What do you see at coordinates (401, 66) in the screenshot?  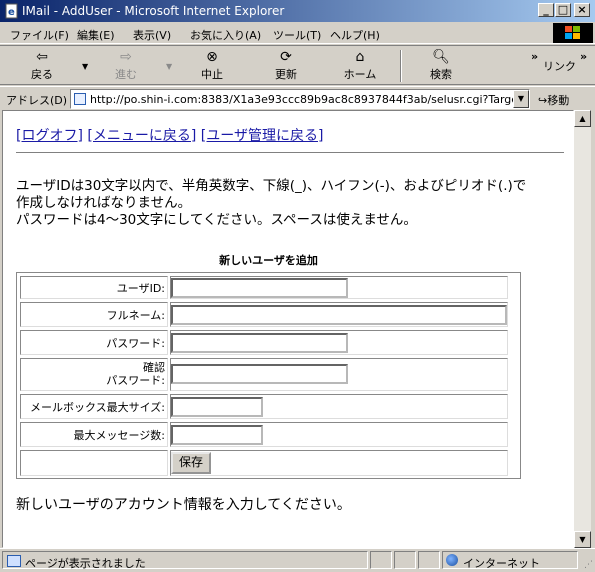 I see `toolbar-separator` at bounding box center [401, 66].